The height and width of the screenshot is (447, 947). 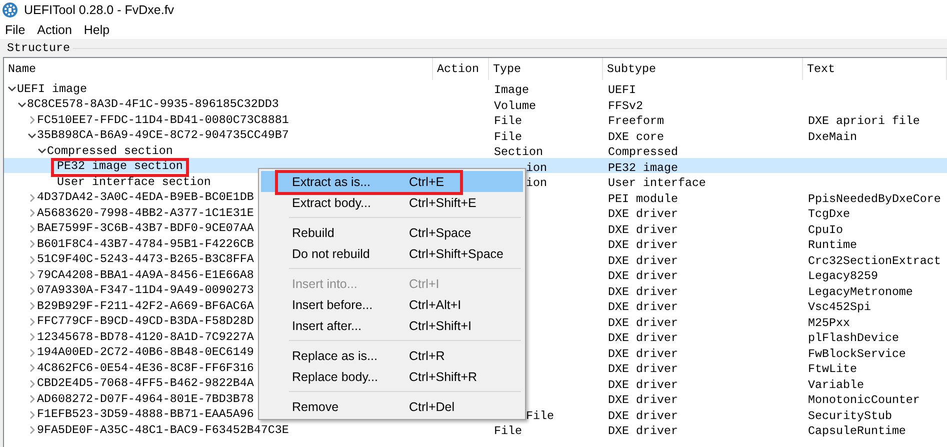 I want to click on menu-item: Rebuild Ctrl+Space, so click(x=392, y=232).